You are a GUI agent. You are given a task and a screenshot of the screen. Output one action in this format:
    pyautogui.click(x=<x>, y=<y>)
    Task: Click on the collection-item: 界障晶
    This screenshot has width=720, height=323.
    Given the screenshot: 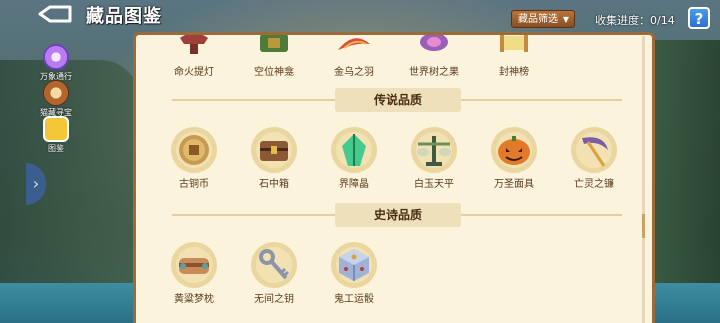 What is the action you would take?
    pyautogui.click(x=354, y=158)
    